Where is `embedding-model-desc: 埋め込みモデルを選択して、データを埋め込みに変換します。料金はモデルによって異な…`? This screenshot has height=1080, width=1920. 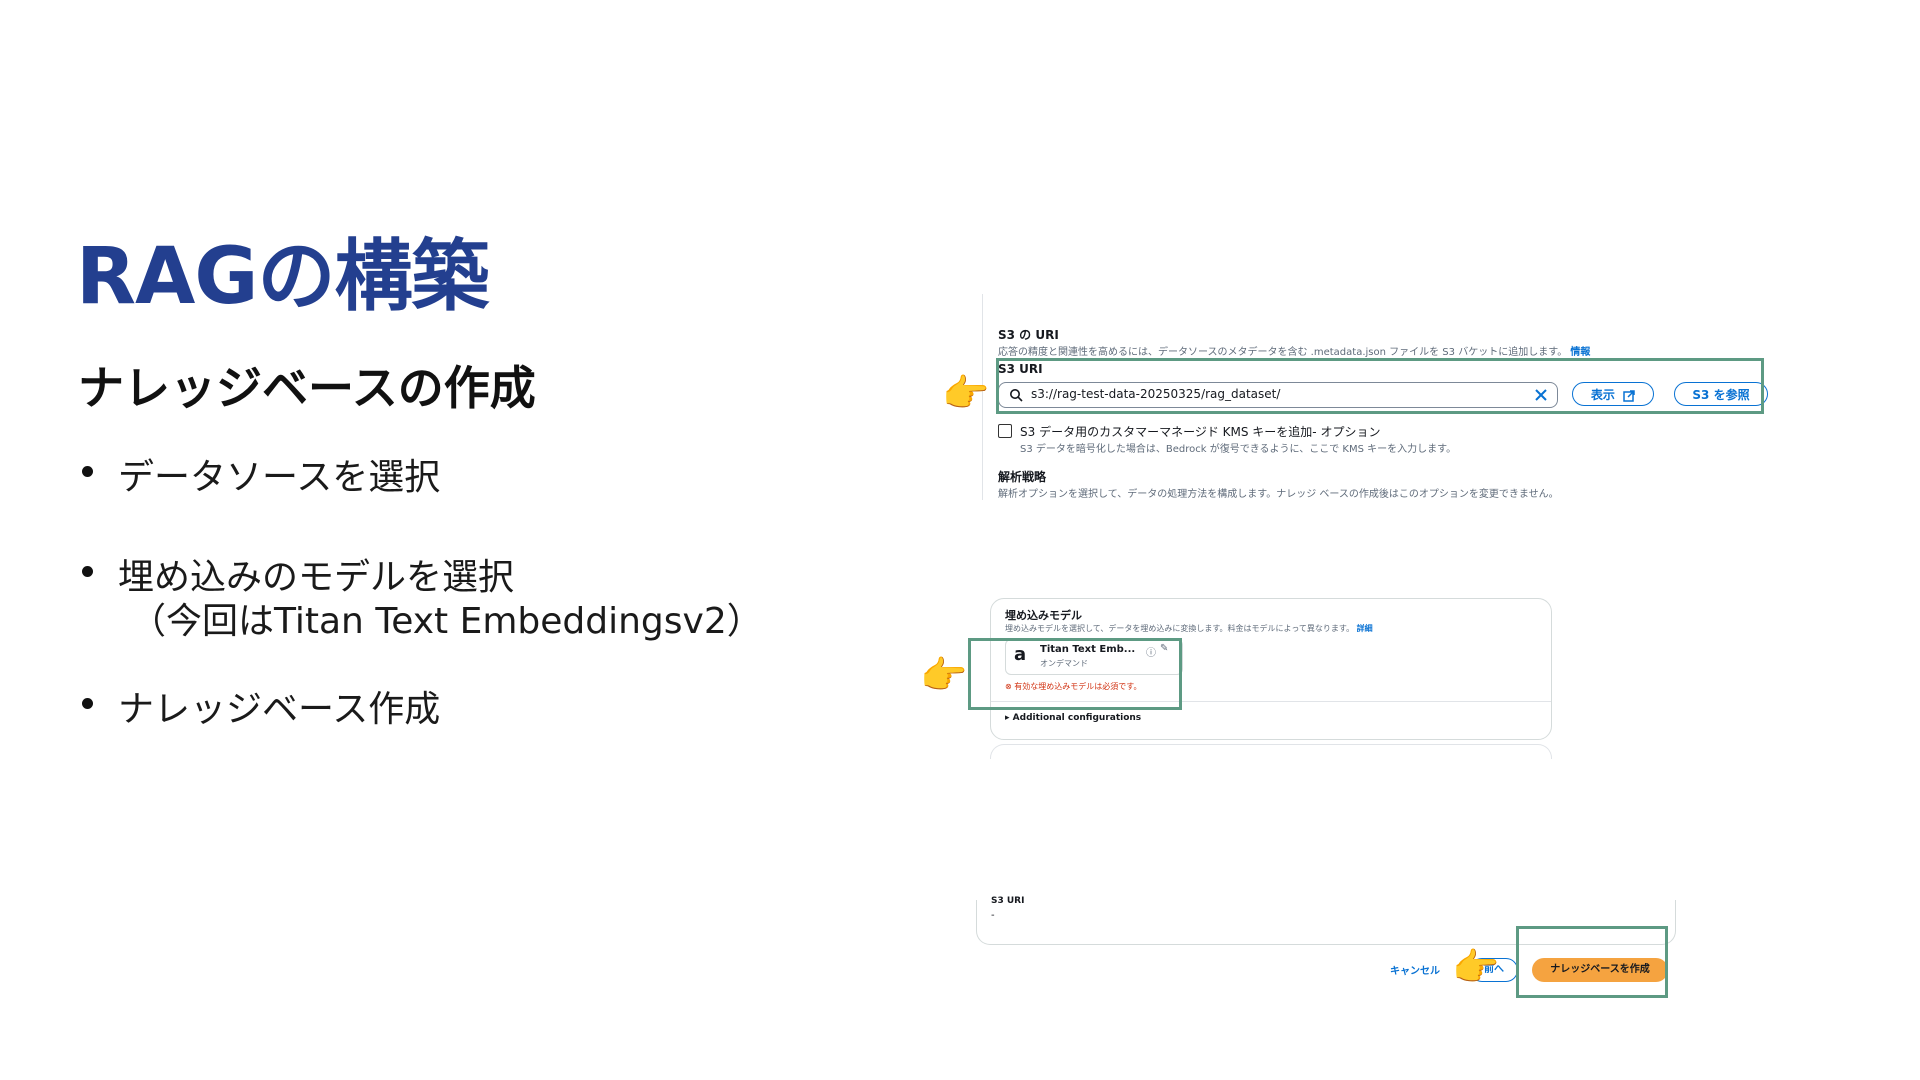
embedding-model-desc: 埋め込みモデルを選択して、データを埋め込みに変換します。料金はモデルによって異な… is located at coordinates (1189, 628).